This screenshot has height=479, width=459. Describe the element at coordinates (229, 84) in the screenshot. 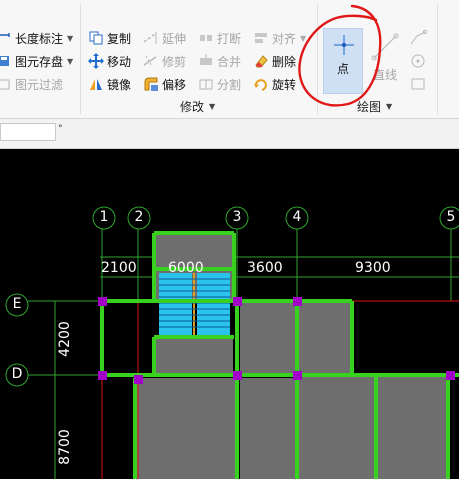

I see `split-label: 分割` at that location.